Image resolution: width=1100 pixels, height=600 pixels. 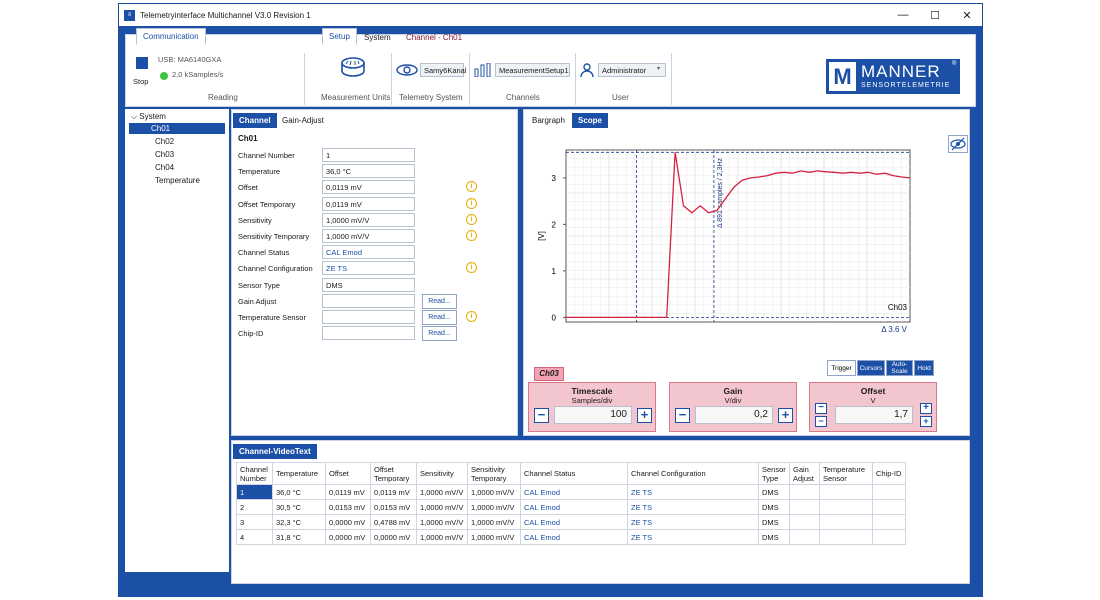 I want to click on offset-plus-button: +, so click(x=926, y=408).